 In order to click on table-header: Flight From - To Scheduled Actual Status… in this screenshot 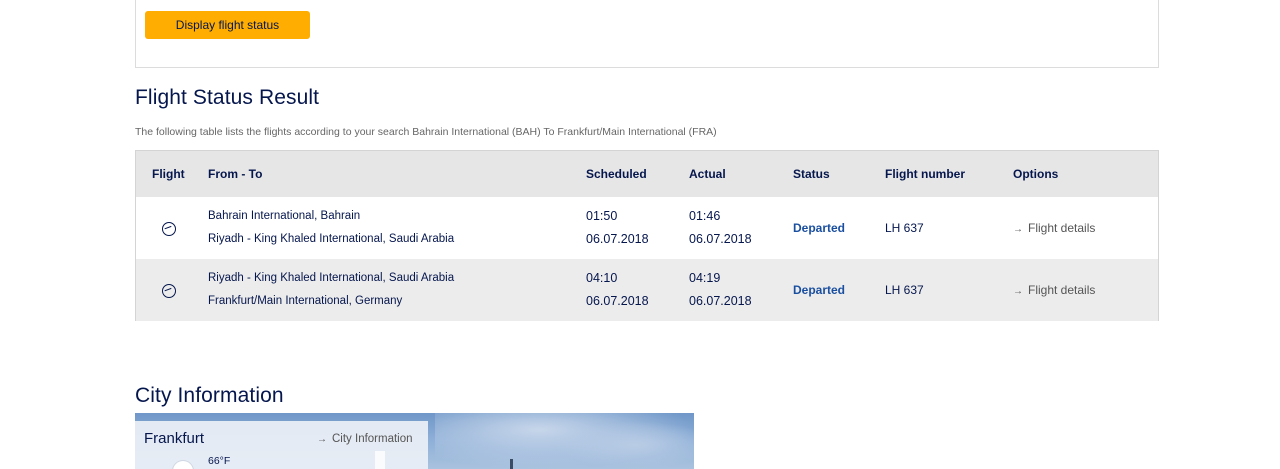, I will do `click(647, 174)`.